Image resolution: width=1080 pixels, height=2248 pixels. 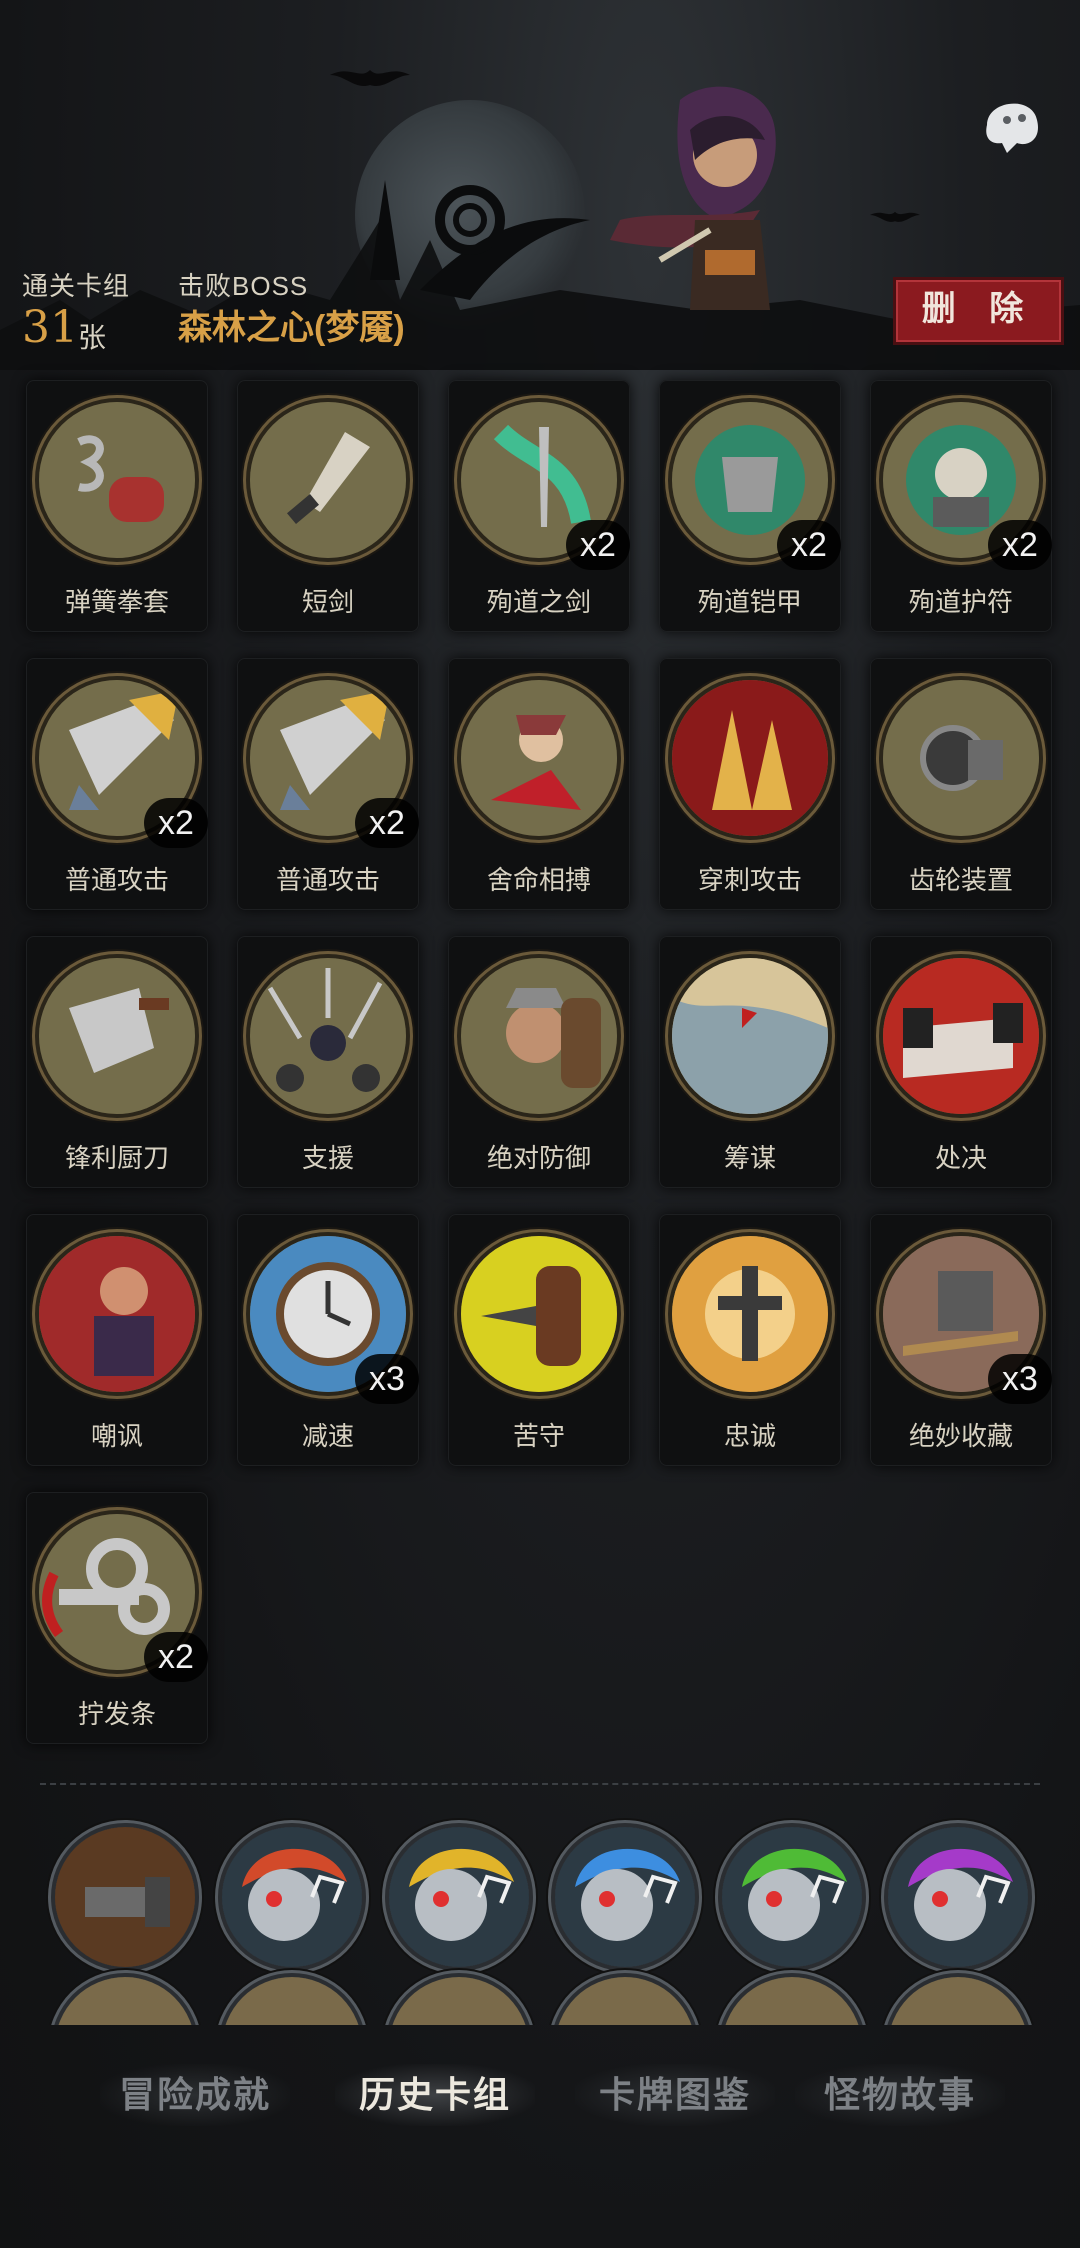 I want to click on taunt-icon, so click(x=117, y=1314).